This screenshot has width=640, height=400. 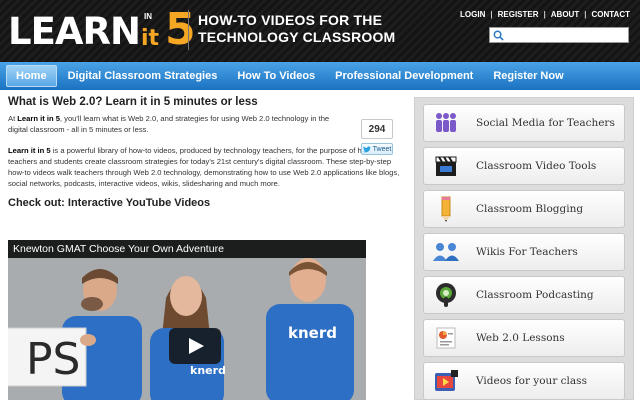 What do you see at coordinates (312, 333) in the screenshot?
I see `shirt-text-right: knerd` at bounding box center [312, 333].